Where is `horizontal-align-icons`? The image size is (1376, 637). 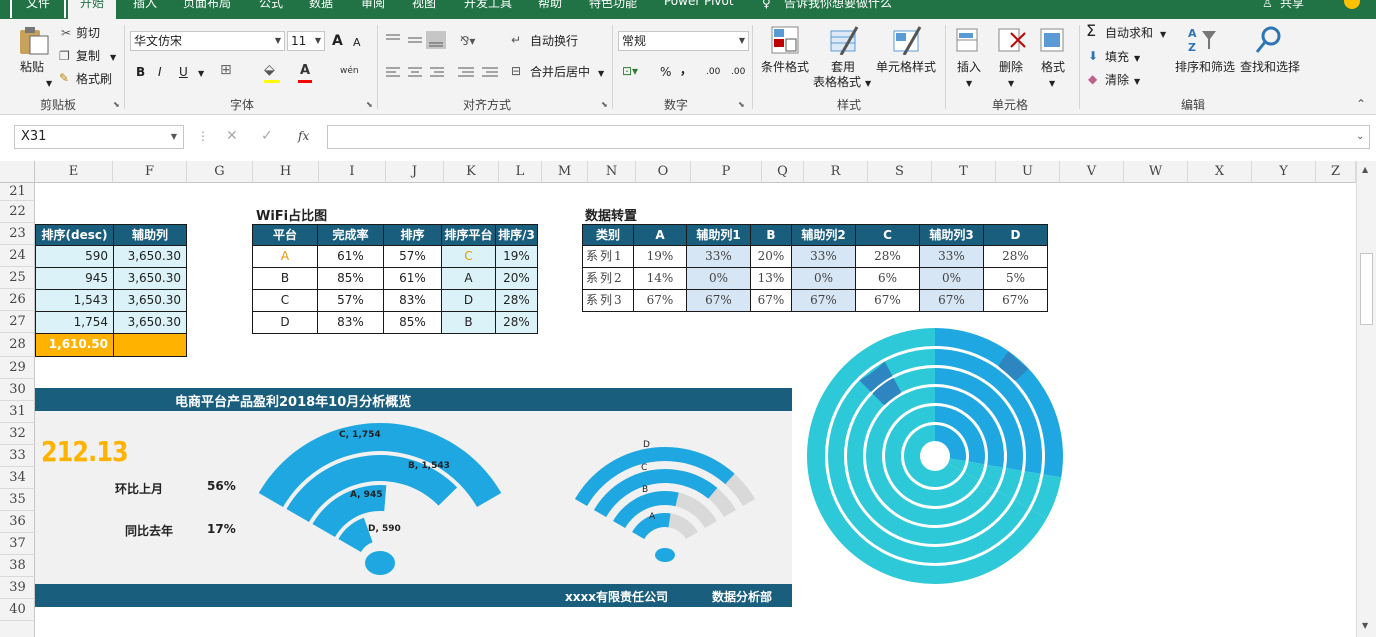 horizontal-align-icons is located at coordinates (444, 73).